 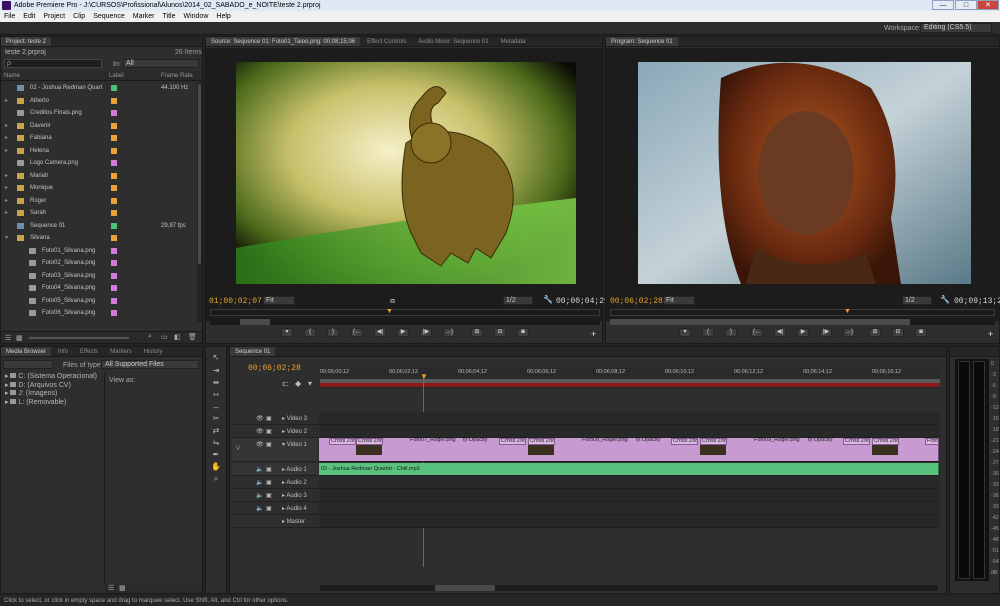 I want to click on menu-sequence: Sequence, so click(x=109, y=16).